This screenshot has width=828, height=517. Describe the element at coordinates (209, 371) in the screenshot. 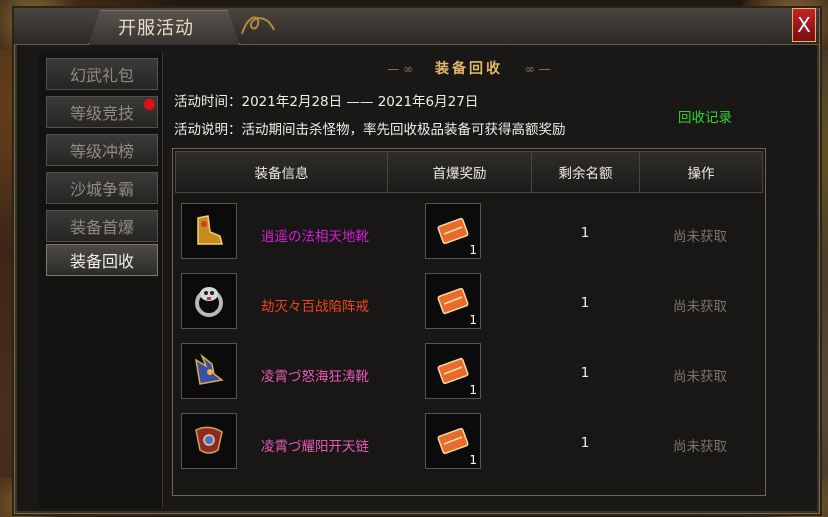

I see `winged-boots-icon` at that location.